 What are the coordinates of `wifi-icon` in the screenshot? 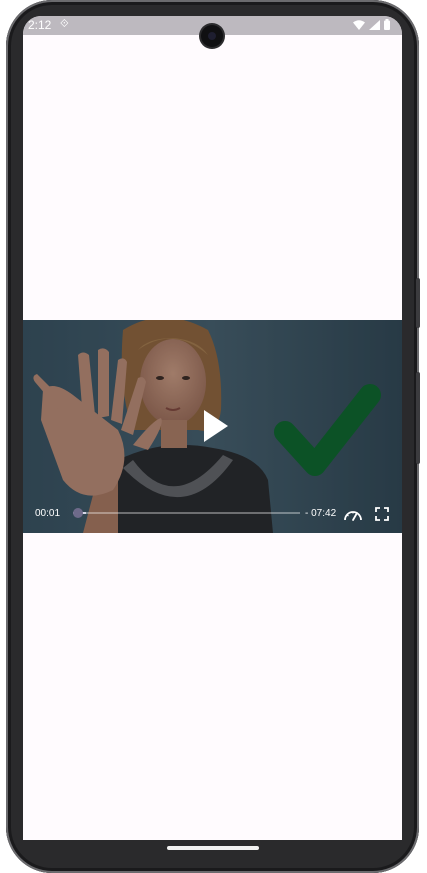 It's located at (359, 24).